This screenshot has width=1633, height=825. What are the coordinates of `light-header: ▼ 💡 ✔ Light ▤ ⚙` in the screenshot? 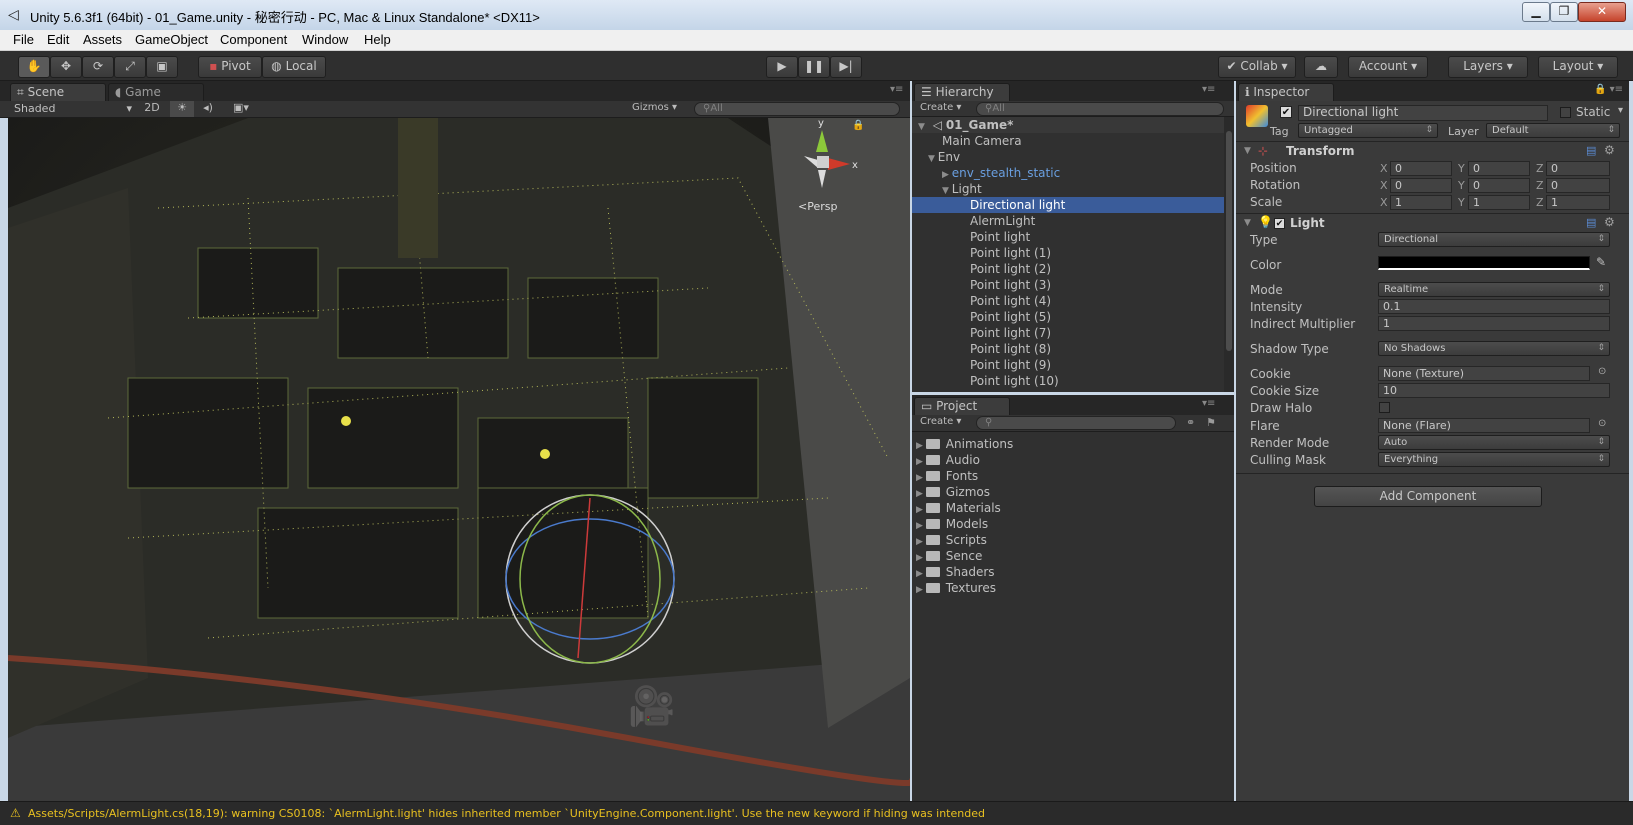 It's located at (1432, 224).